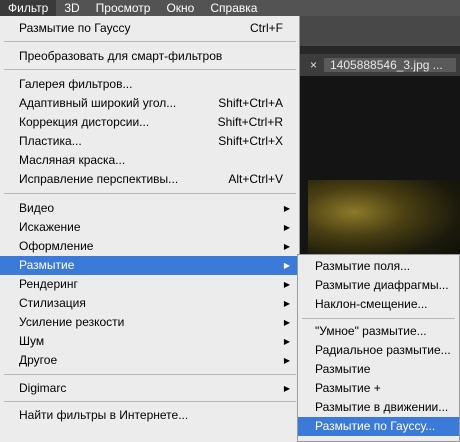 The height and width of the screenshot is (442, 460). I want to click on menu-item-label: Преобразовать для смарт-фильтров, so click(121, 56).